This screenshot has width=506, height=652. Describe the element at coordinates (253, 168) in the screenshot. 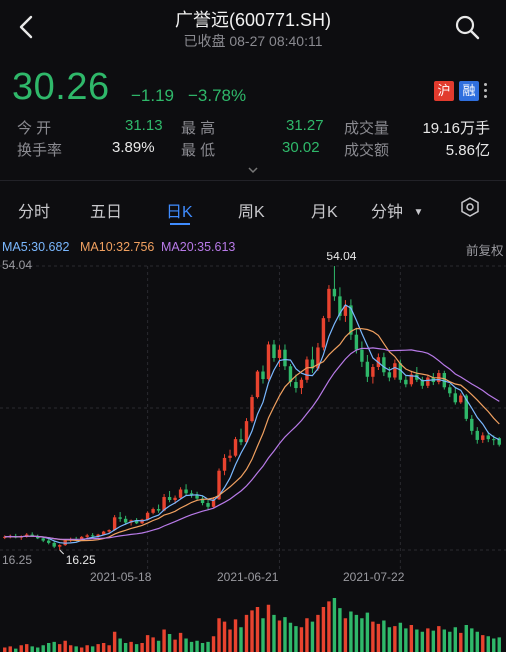

I see `expand-chevron-icon` at that location.